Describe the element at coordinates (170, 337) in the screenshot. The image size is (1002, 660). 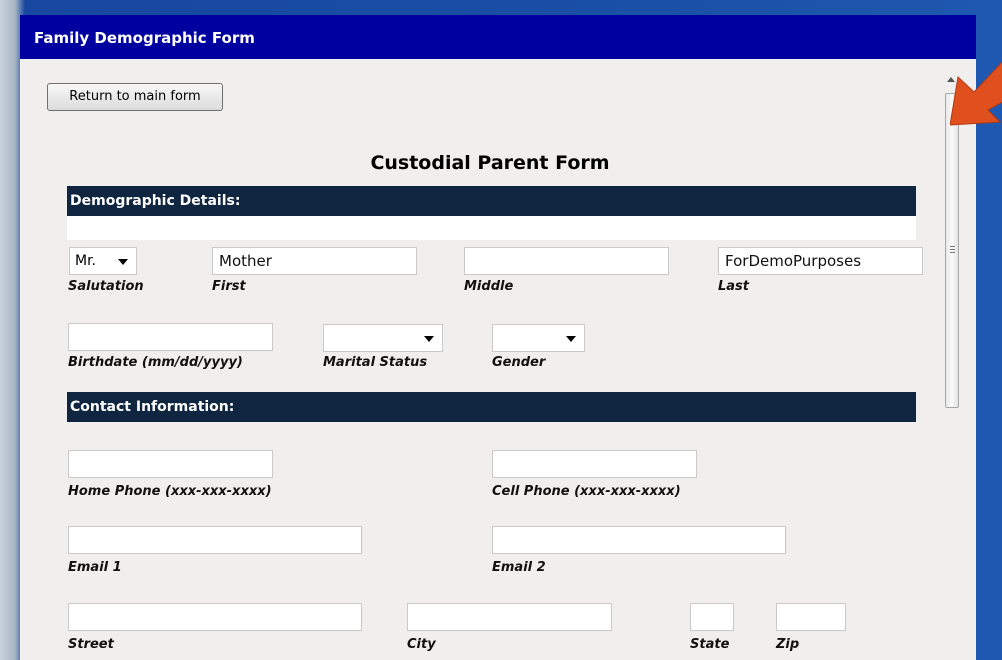
I see `birthdate-input` at that location.